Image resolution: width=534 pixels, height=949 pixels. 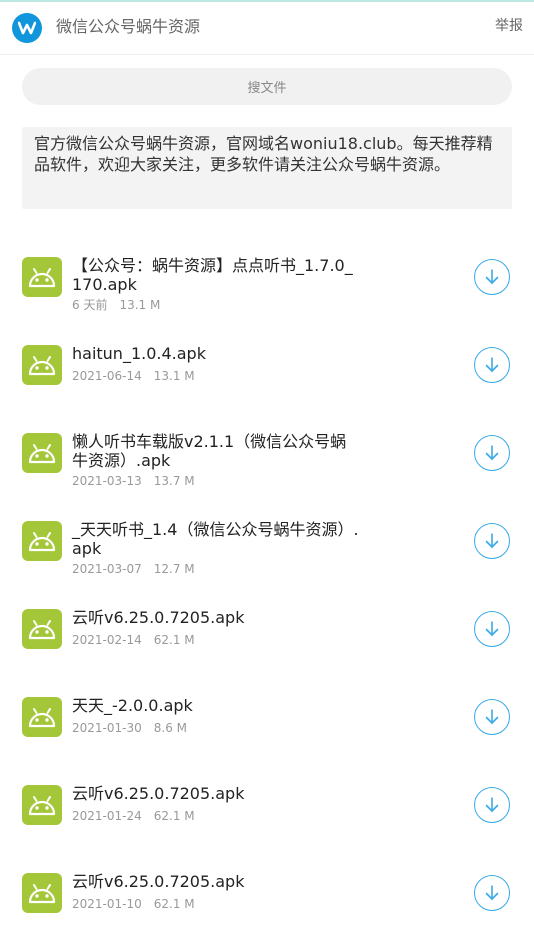 What do you see at coordinates (267, 28) in the screenshot?
I see `header-bar: 微信公众号蜗牛资源 举报` at bounding box center [267, 28].